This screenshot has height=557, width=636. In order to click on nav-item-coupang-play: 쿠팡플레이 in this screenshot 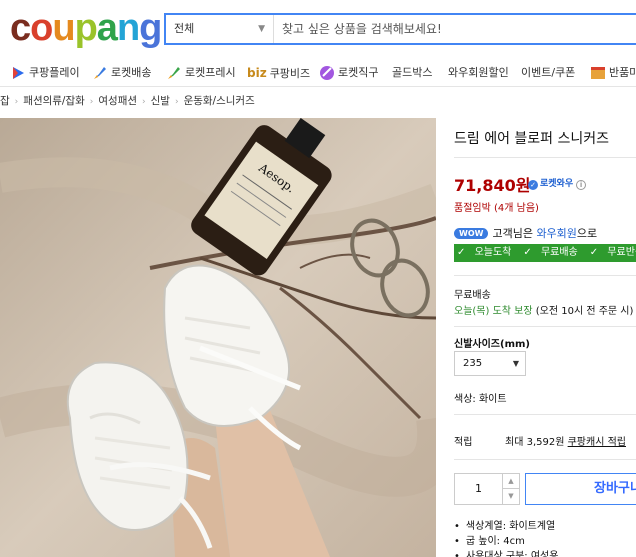, I will do `click(45, 73)`.